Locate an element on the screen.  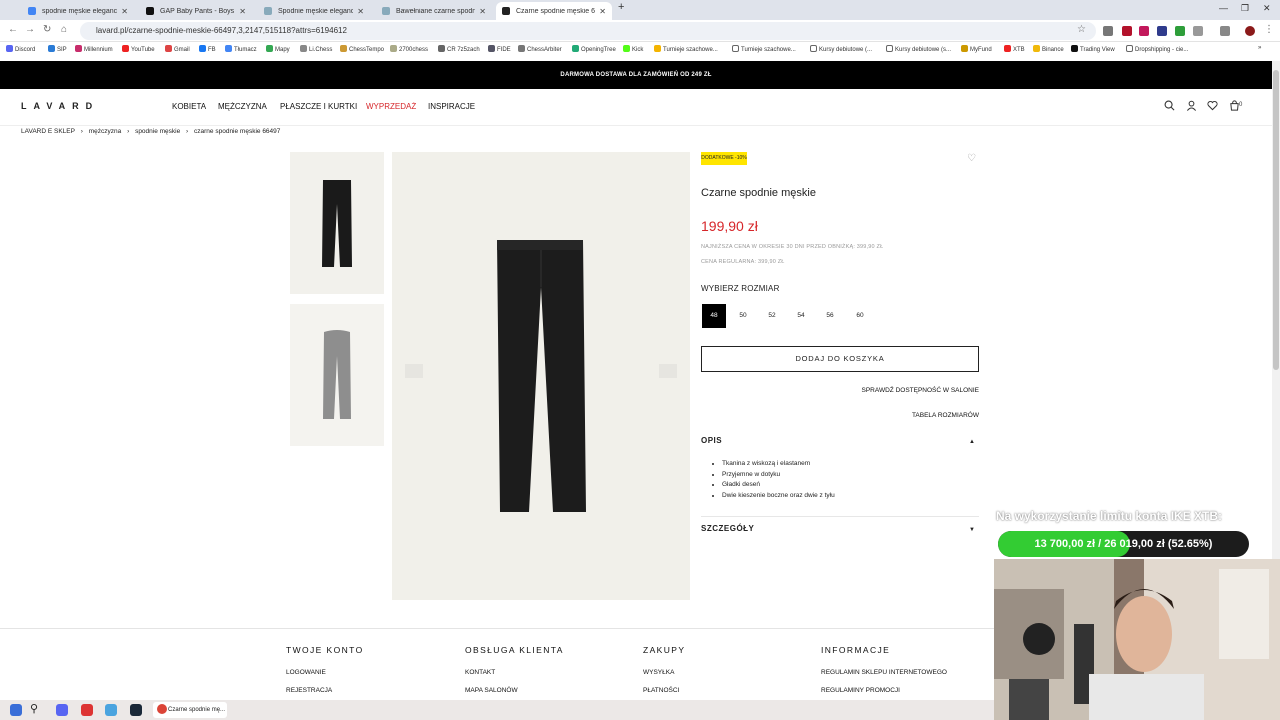
scrollbar-thumb is located at coordinates (1276, 220).